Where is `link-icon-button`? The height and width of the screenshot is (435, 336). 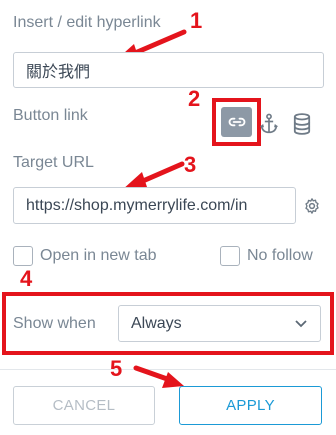
link-icon-button is located at coordinates (236, 122).